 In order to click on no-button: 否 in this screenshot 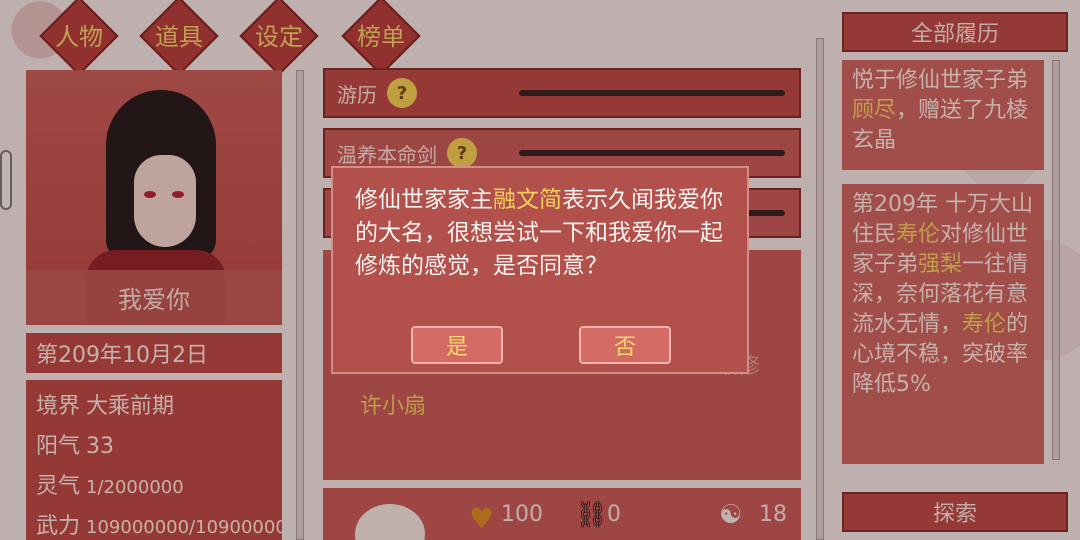, I will do `click(625, 345)`.